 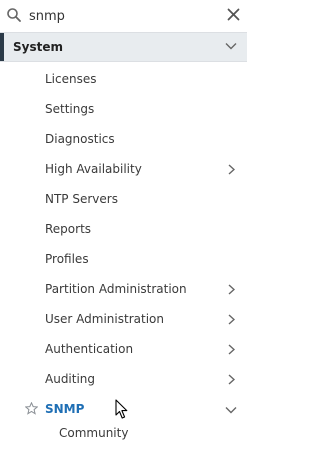 What do you see at coordinates (80, 139) in the screenshot?
I see `nav-item-label: Diagnostics` at bounding box center [80, 139].